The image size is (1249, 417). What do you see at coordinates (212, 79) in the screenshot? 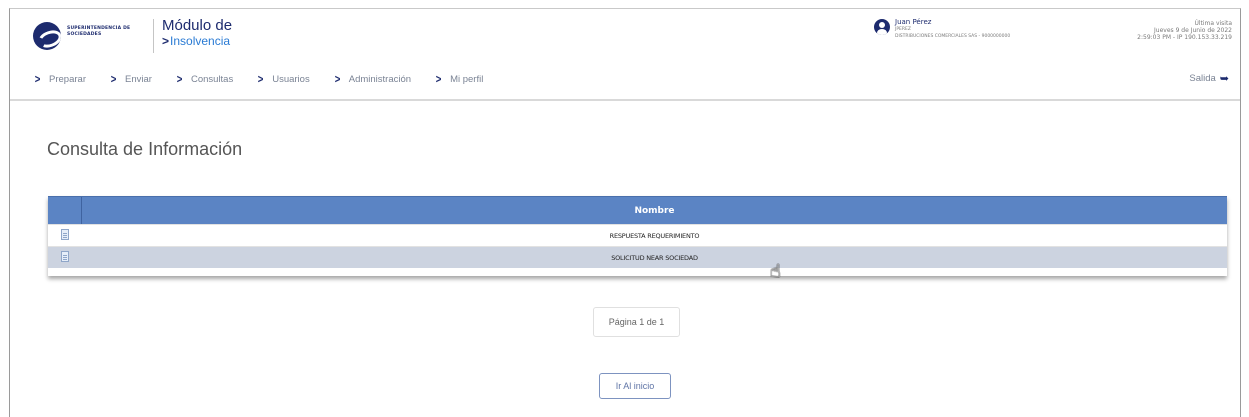
I see `nav-item-label: Consultas` at bounding box center [212, 79].